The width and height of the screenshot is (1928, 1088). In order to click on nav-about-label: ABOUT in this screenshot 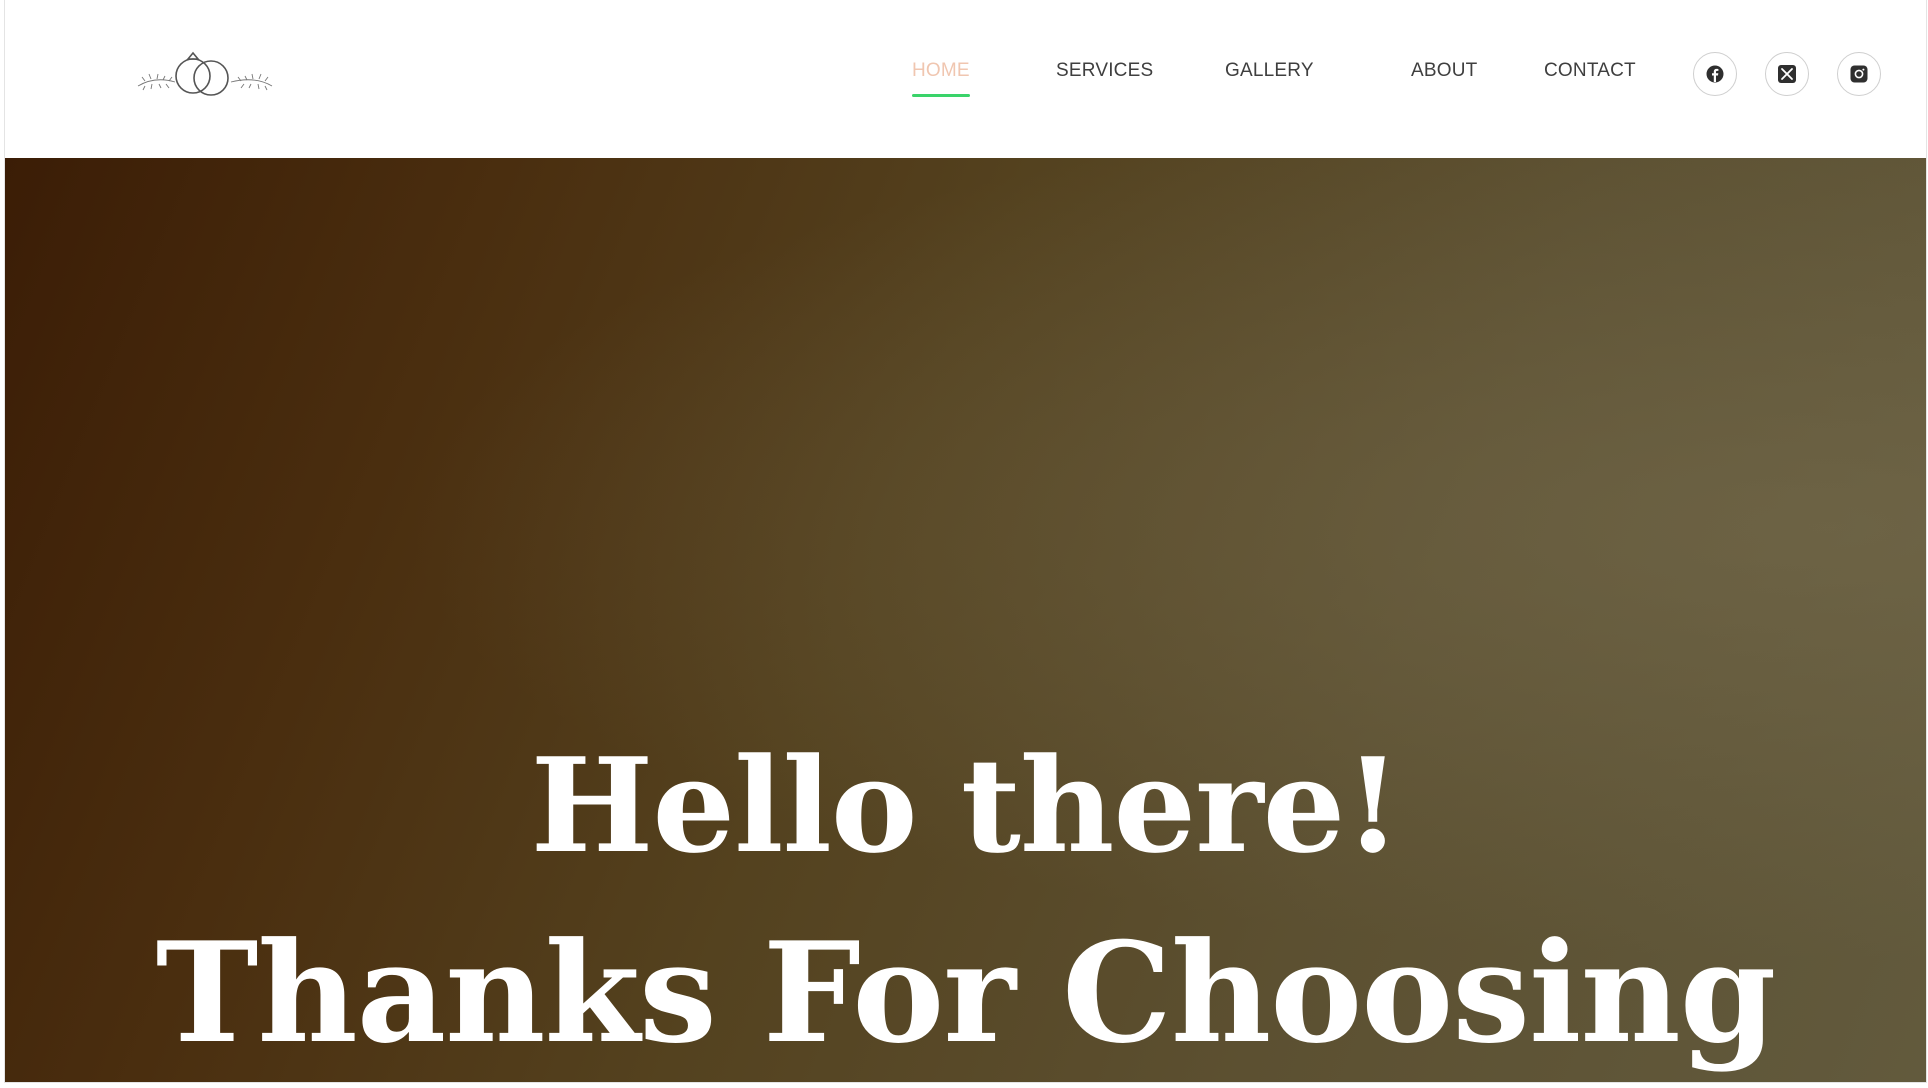, I will do `click(1444, 70)`.